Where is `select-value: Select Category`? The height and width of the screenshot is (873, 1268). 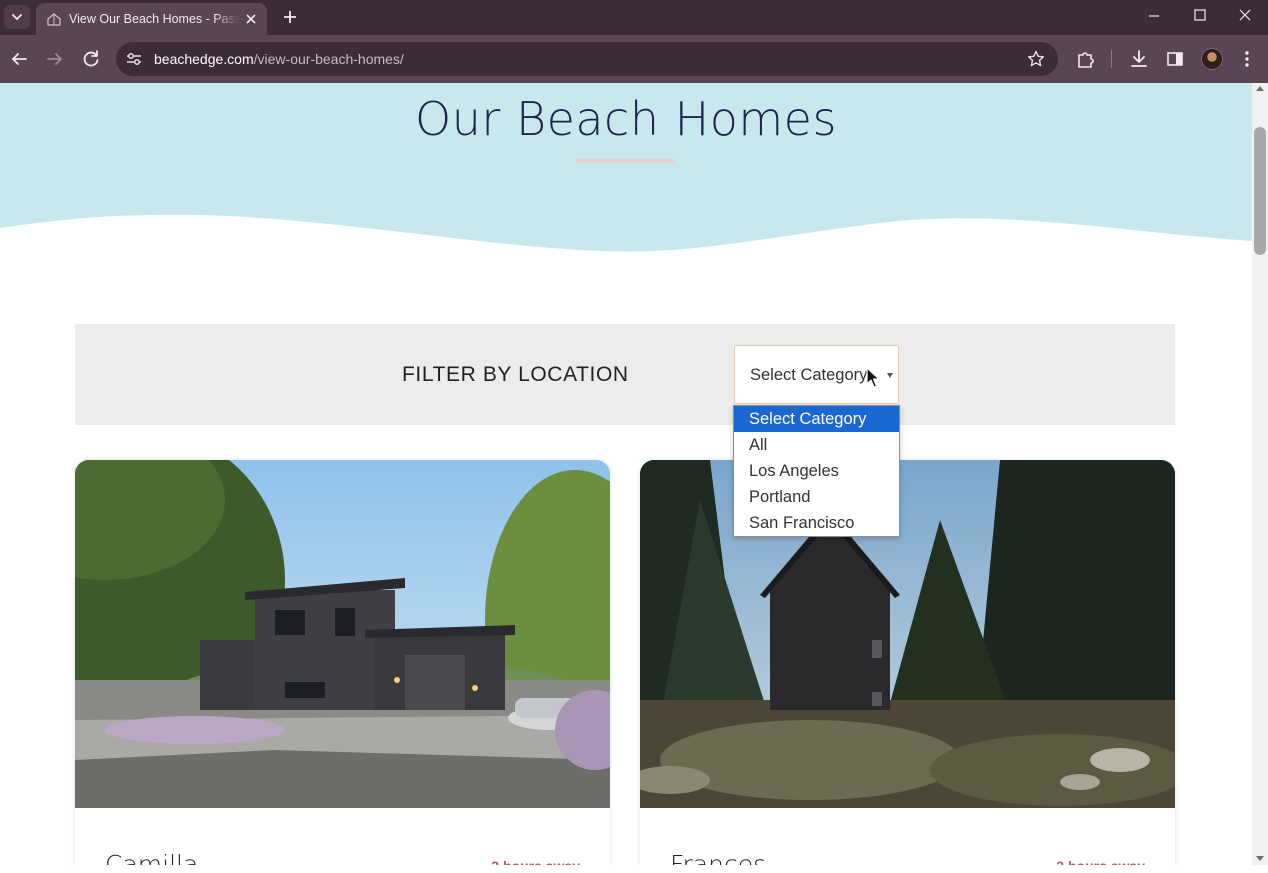
select-value: Select Category is located at coordinates (809, 375).